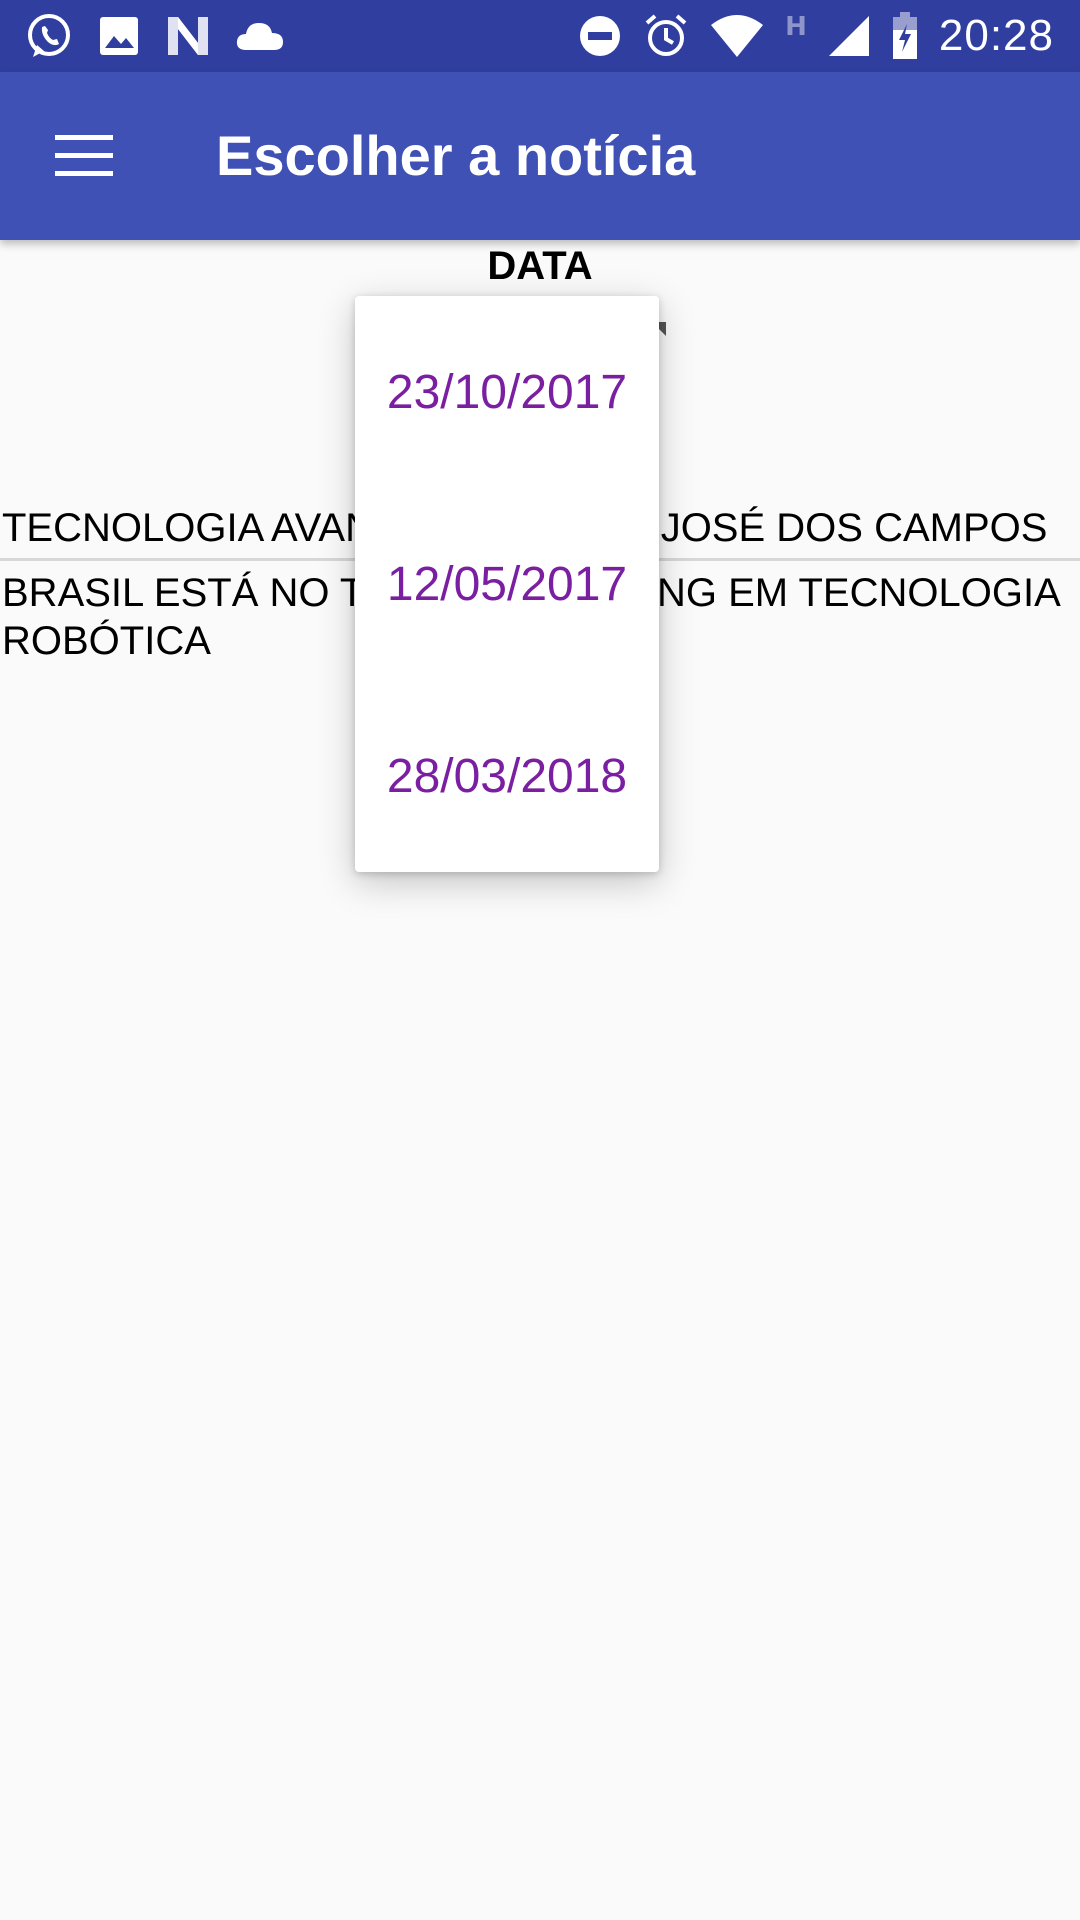 The width and height of the screenshot is (1080, 1920). I want to click on status-bar-notifications, so click(155, 36).